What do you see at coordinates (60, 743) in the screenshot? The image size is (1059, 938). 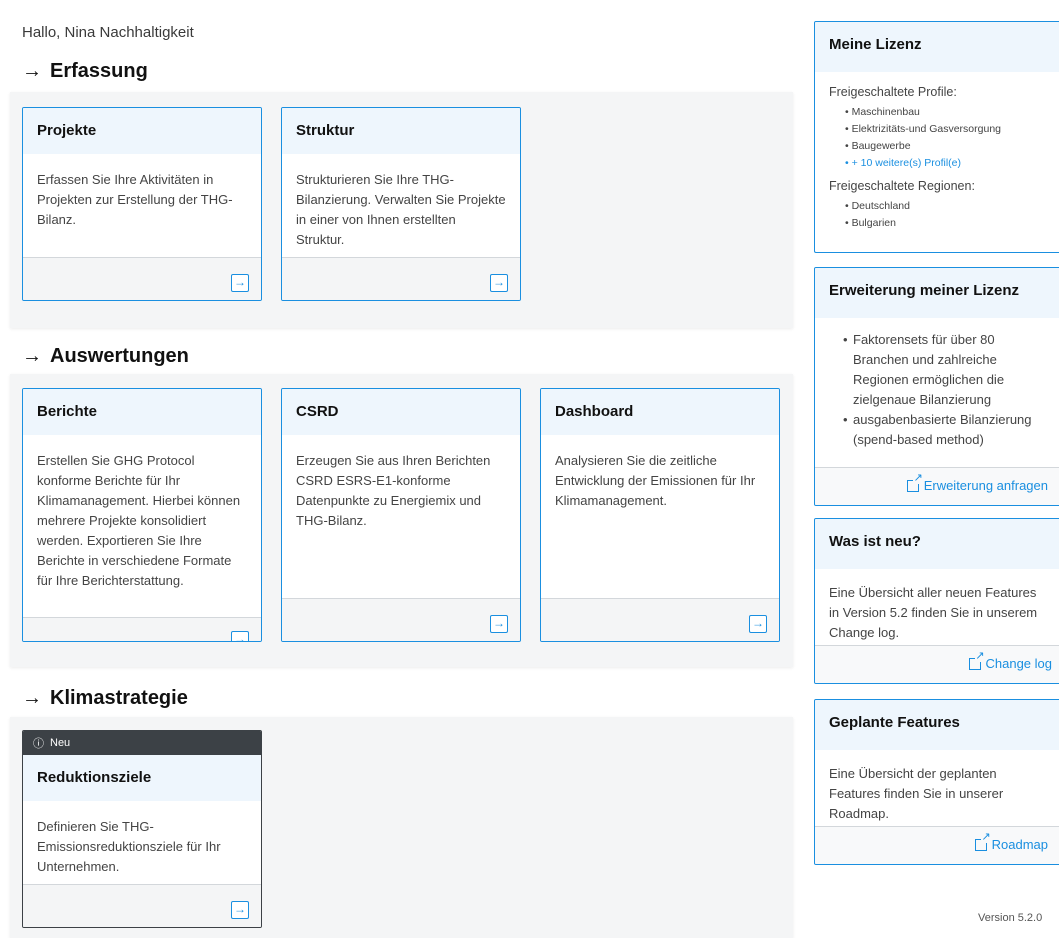 I see `new-badge-label: Neu` at bounding box center [60, 743].